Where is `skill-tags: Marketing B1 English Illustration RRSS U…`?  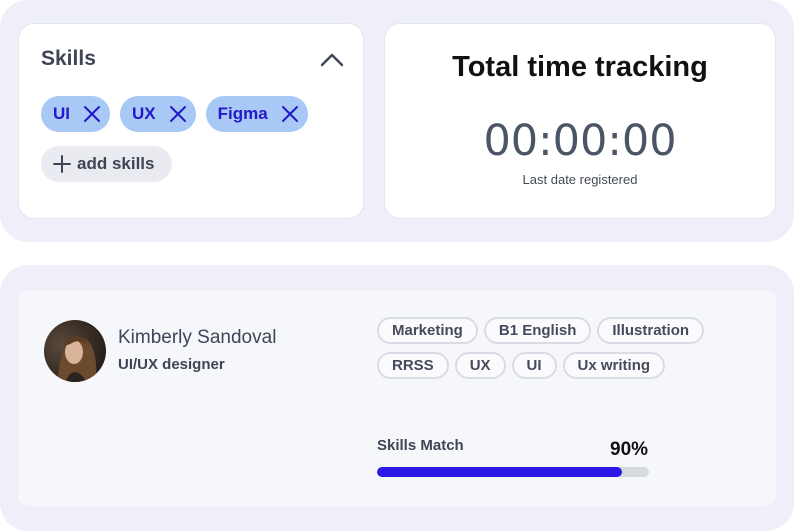
skill-tags: Marketing B1 English Illustration RRSS U… is located at coordinates (572, 348).